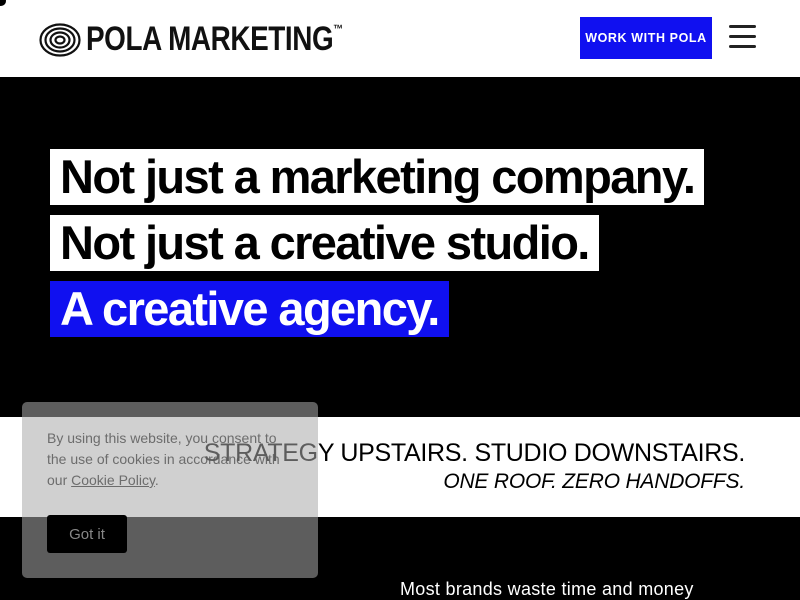  I want to click on logo: POLA MARKETING™, so click(219, 39).